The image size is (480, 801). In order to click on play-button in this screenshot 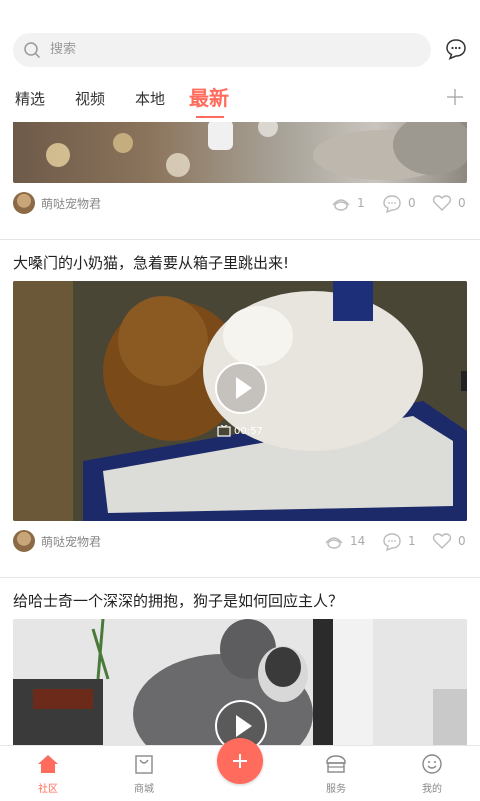, I will do `click(241, 388)`.